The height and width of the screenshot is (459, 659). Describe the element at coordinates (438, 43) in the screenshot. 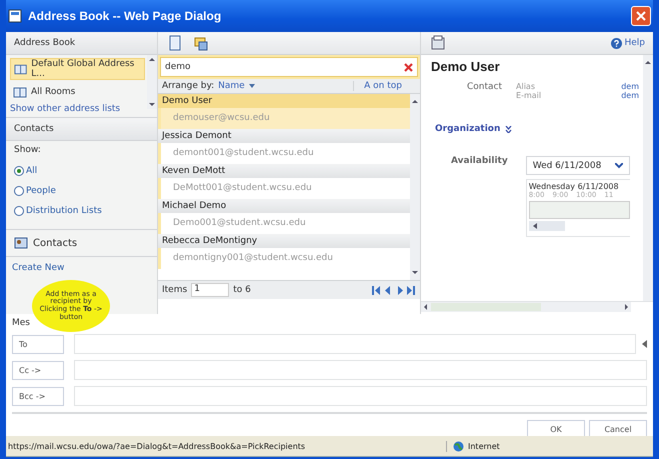

I see `contact-card-icon` at that location.